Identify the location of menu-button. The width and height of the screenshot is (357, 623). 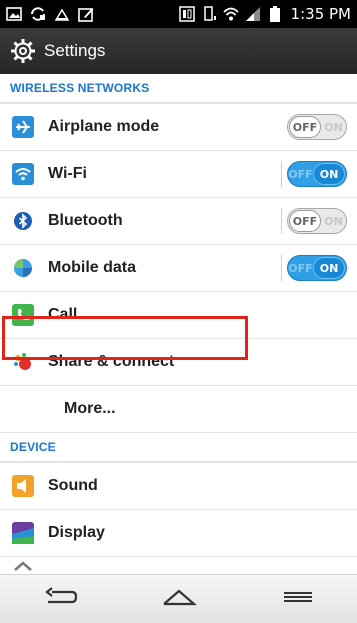
(298, 599).